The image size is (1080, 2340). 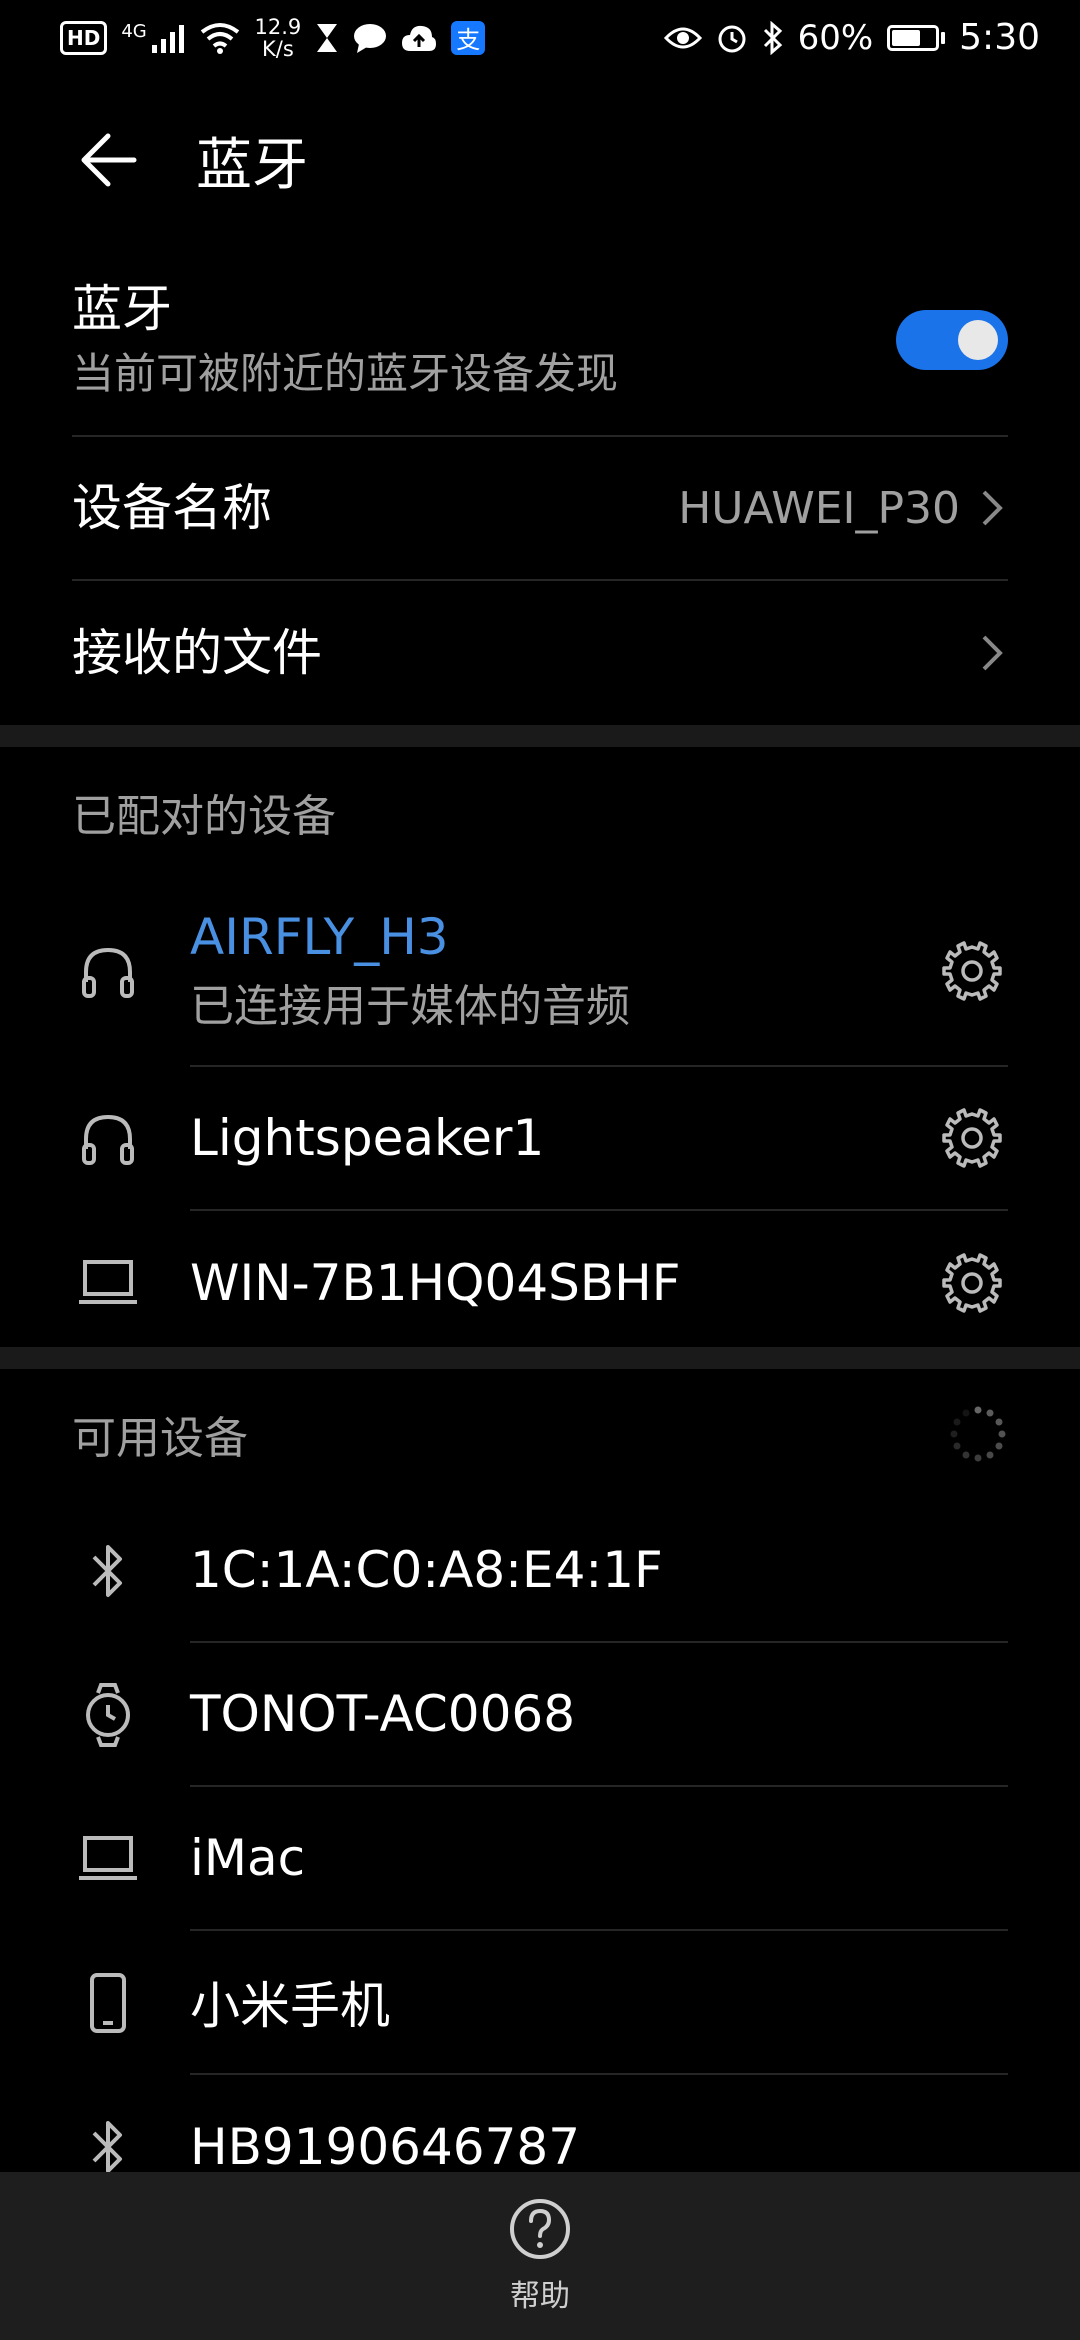 I want to click on available-device-row: iMac, so click(x=540, y=1859).